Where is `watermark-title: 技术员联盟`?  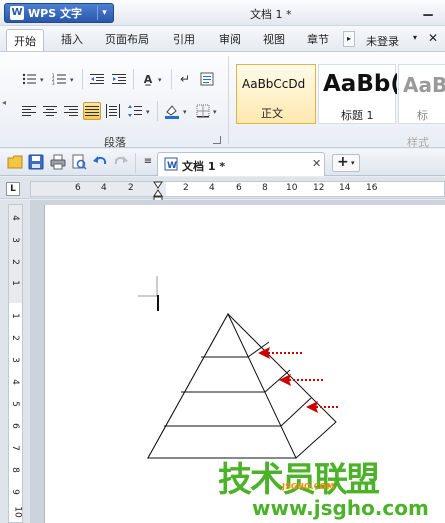
watermark-title: 技术员联盟 is located at coordinates (299, 480).